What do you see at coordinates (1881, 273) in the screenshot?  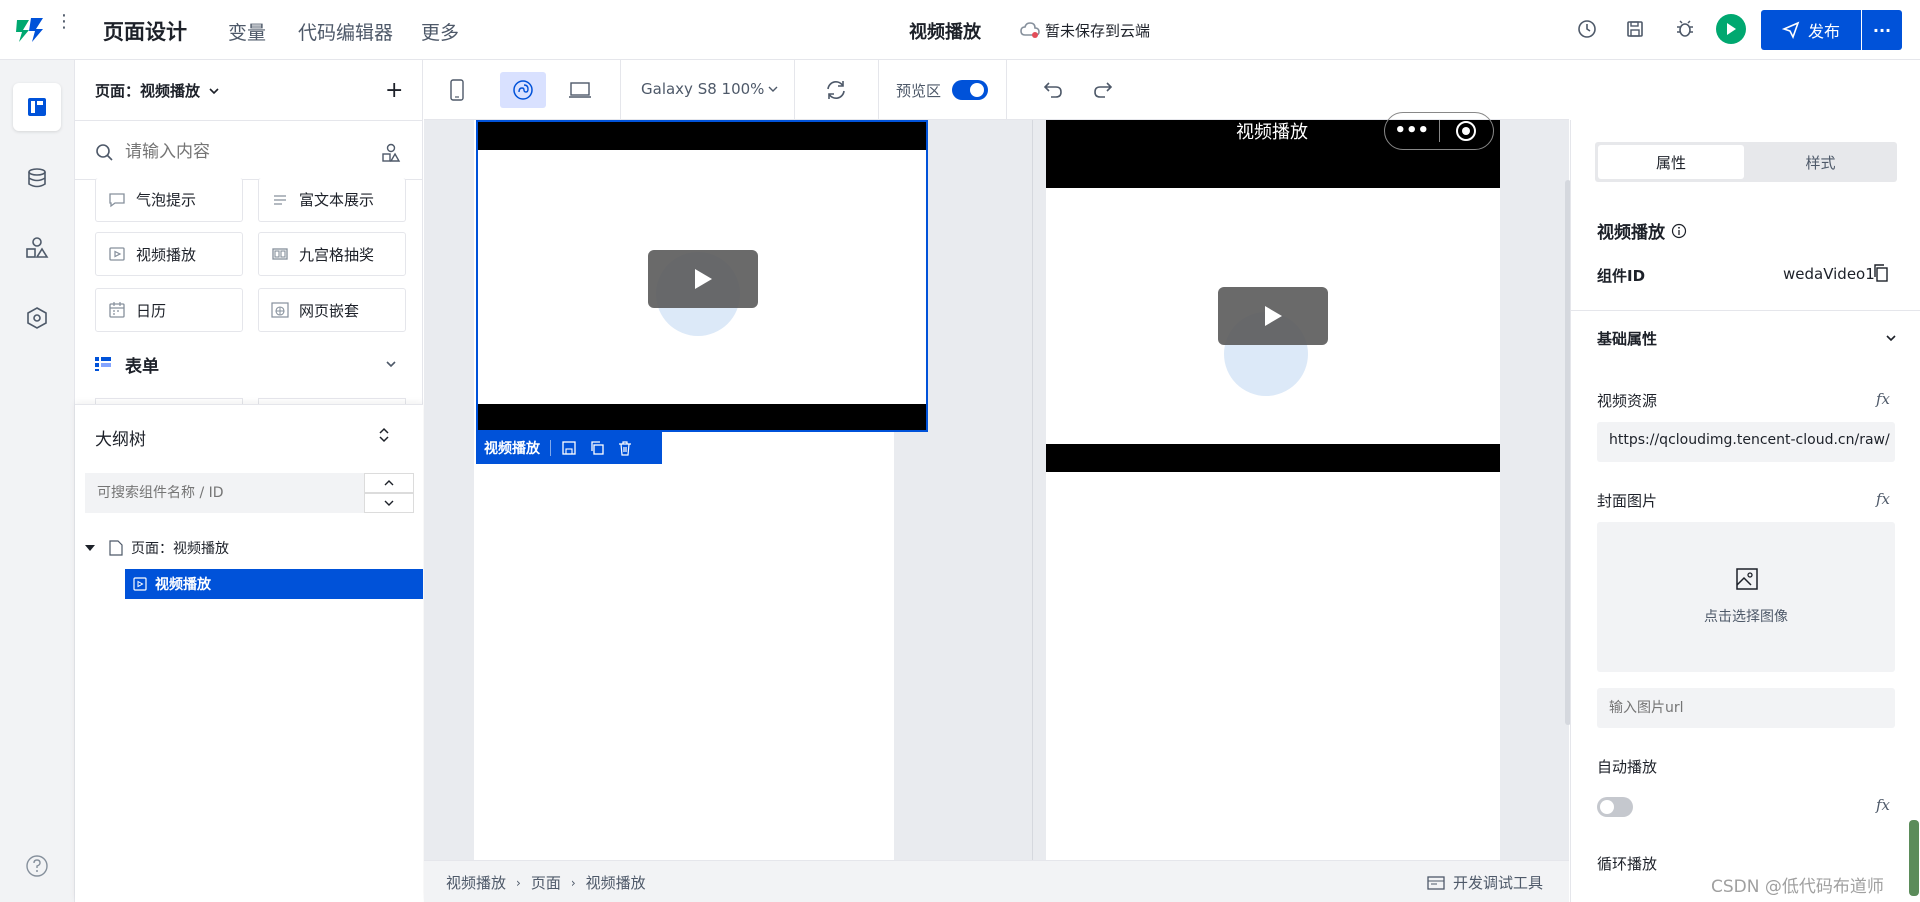 I see `copy-id-icon` at bounding box center [1881, 273].